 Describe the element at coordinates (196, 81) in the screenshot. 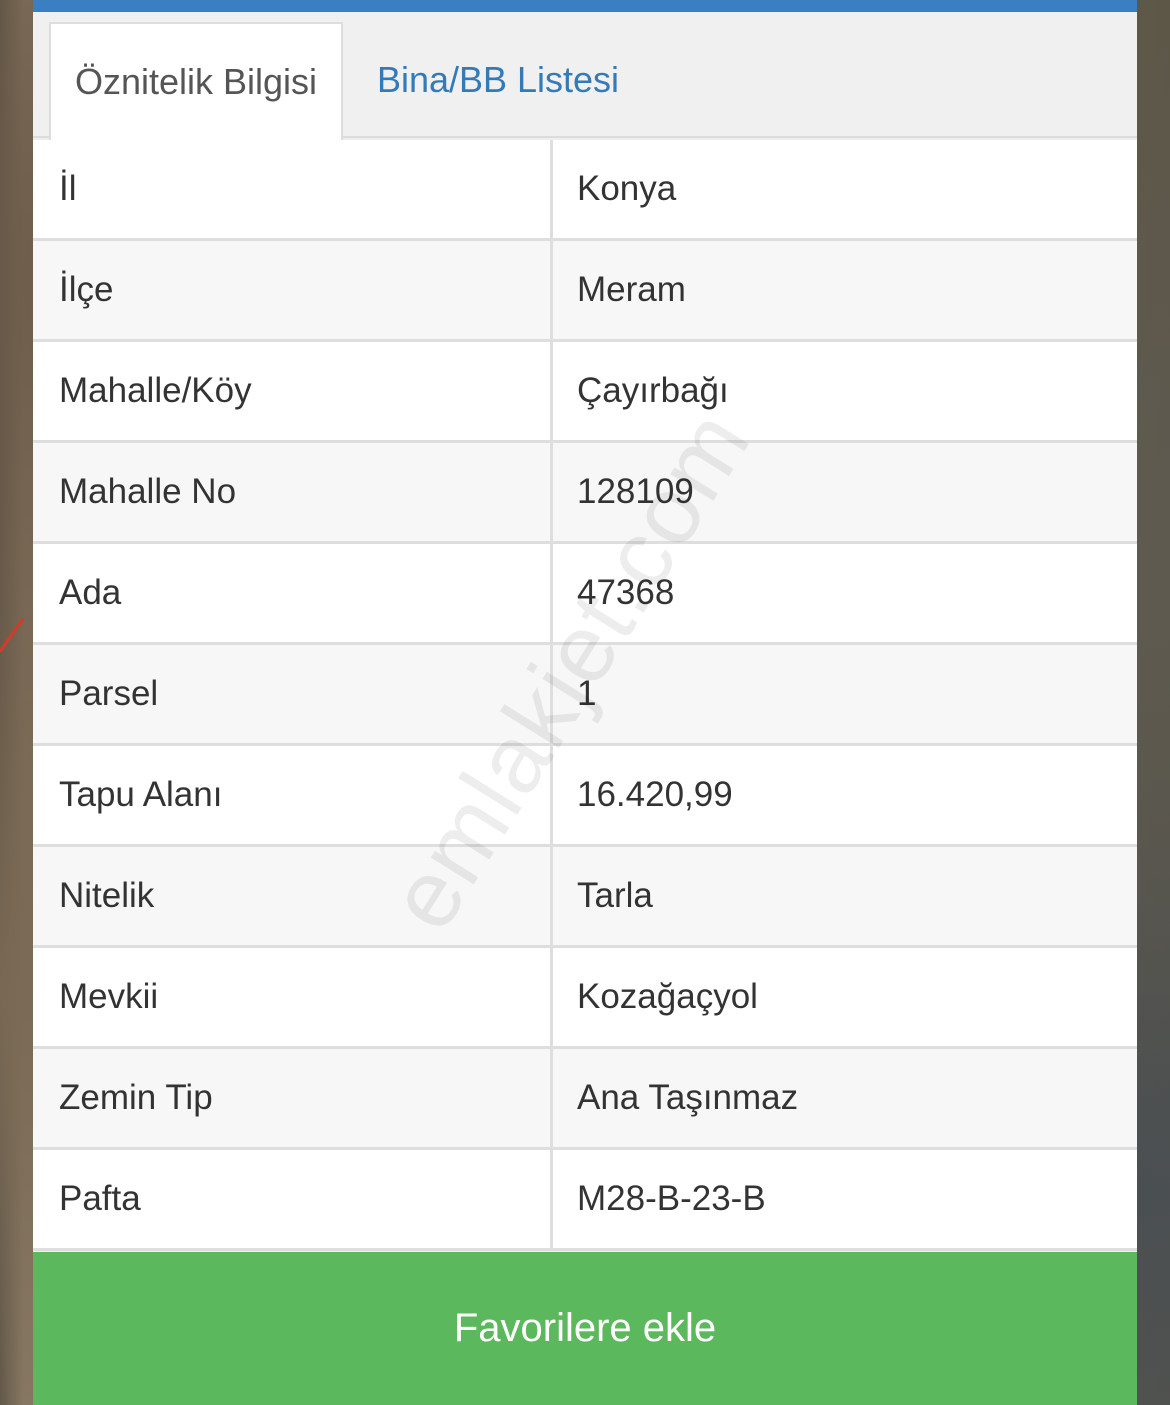

I see `tab-attribute-info: Öznitelik Bilgisi` at that location.